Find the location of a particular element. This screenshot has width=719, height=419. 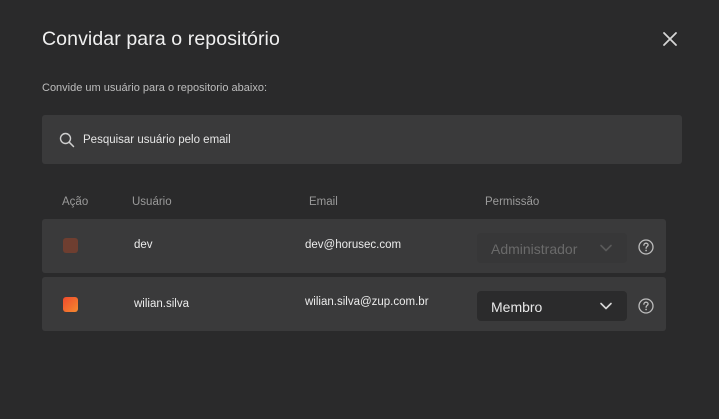

user-name: dev is located at coordinates (143, 245).